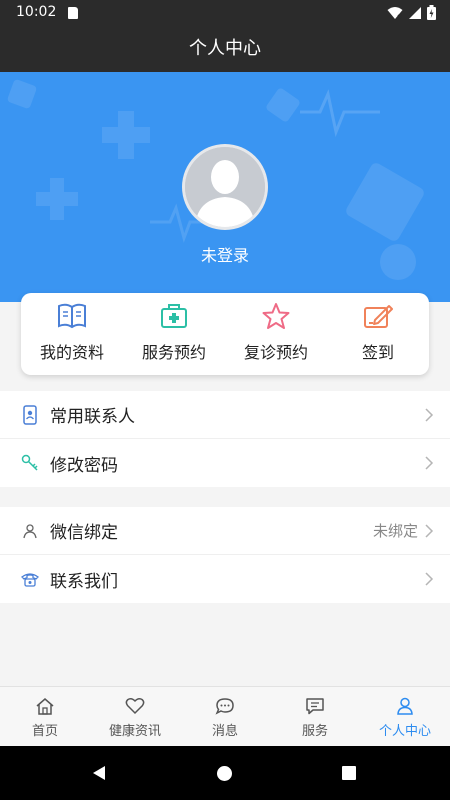 This screenshot has height=800, width=450. What do you see at coordinates (276, 334) in the screenshot?
I see `quick-action-followup-booking: 复诊预约` at bounding box center [276, 334].